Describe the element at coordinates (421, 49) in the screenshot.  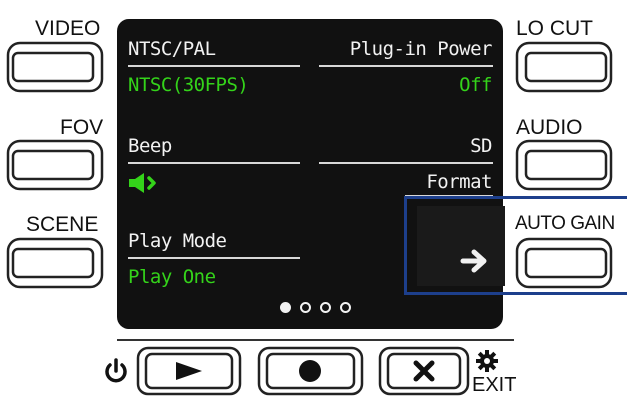
I see `plugin-power-title: Plug-in Power` at that location.